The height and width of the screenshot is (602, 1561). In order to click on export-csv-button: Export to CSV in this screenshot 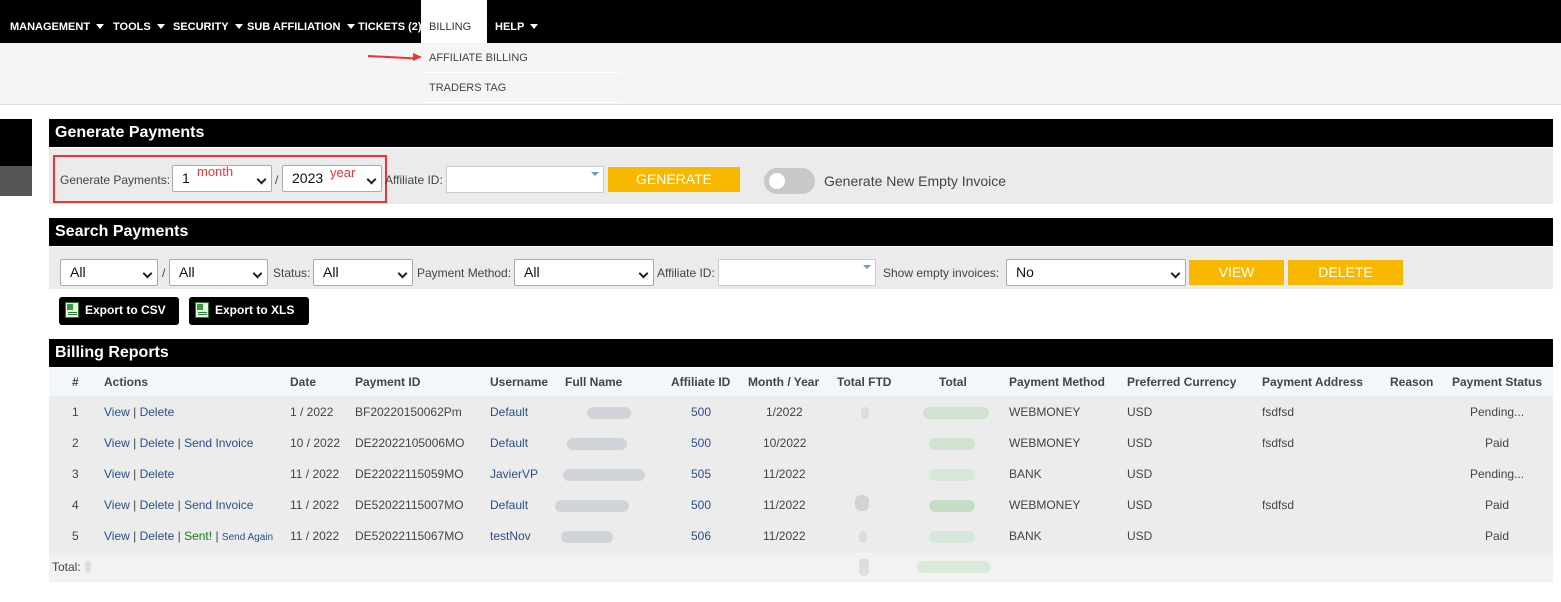, I will do `click(119, 311)`.